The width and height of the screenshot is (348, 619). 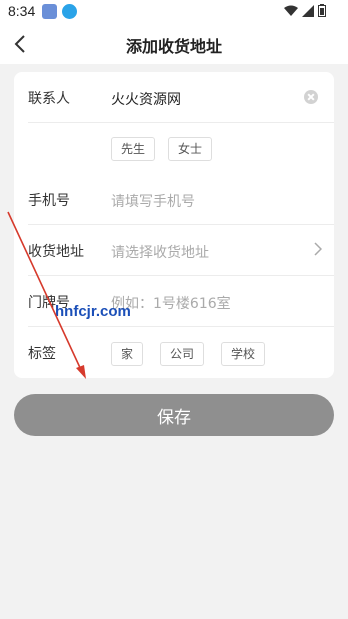 I want to click on contact-label: 联系人, so click(x=49, y=99).